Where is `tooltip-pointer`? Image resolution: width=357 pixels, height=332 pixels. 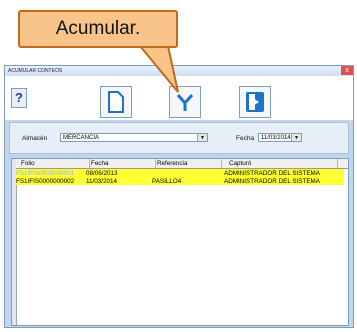 tooltip-pointer is located at coordinates (158, 69).